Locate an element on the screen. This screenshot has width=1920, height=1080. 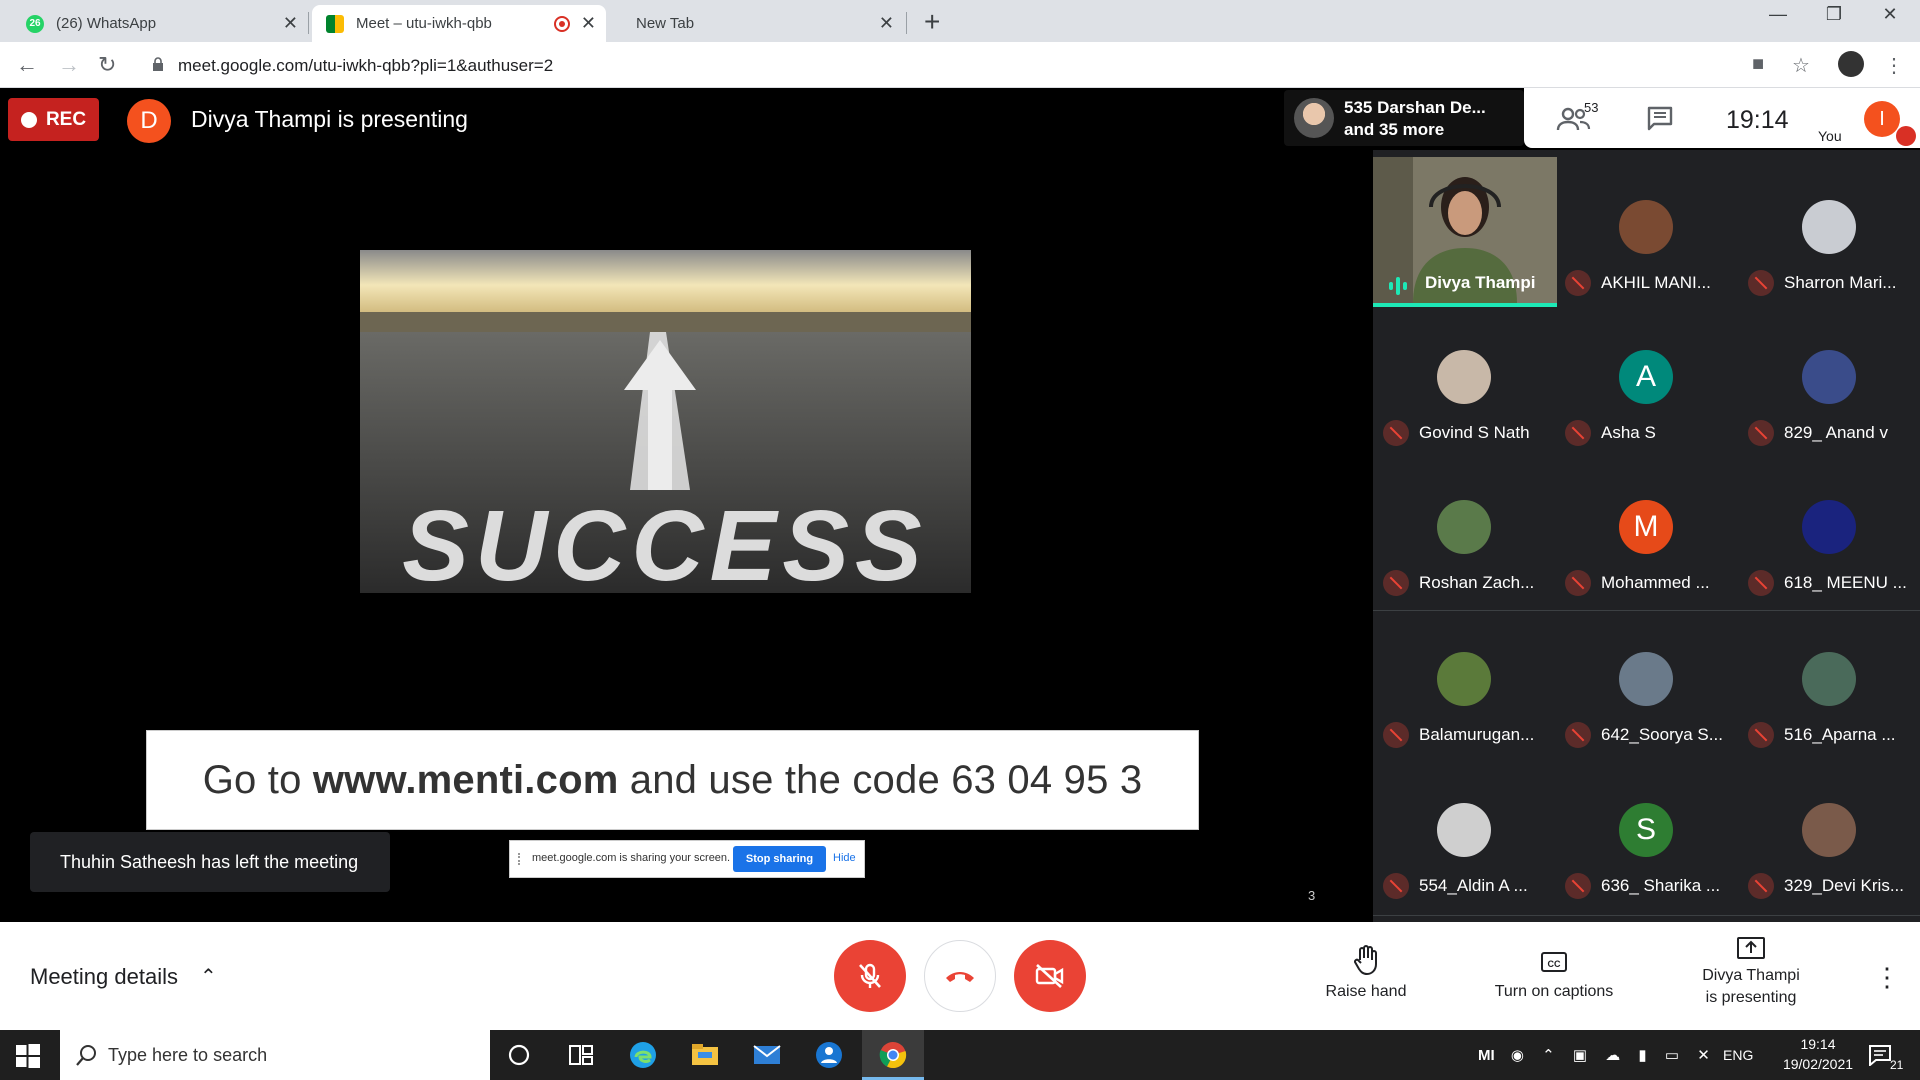
tab-whatsapp: 26 (26) WhatsApp ✕ is located at coordinates (160, 23).